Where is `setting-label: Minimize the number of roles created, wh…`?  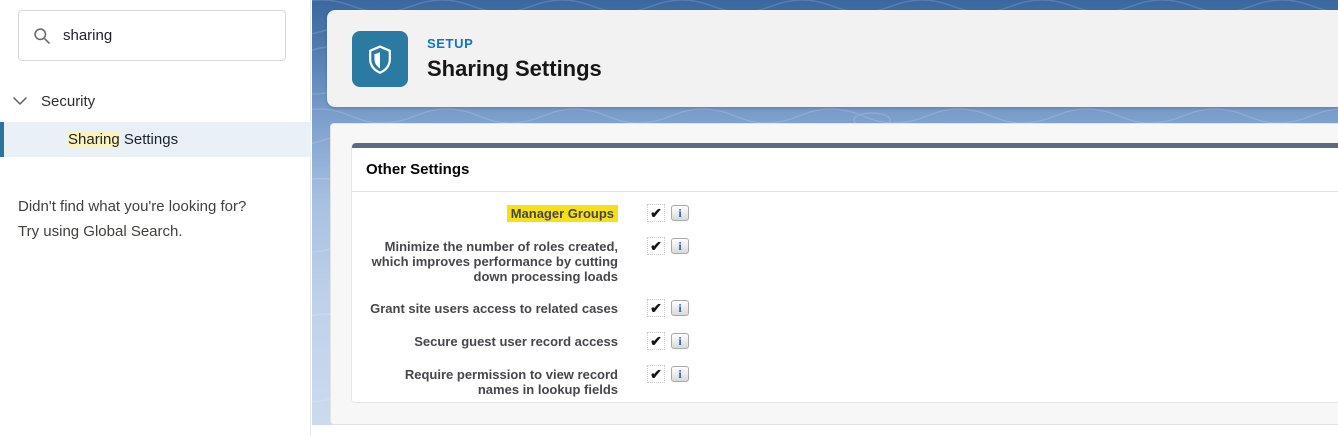 setting-label: Minimize the number of roles created, wh… is located at coordinates (494, 261).